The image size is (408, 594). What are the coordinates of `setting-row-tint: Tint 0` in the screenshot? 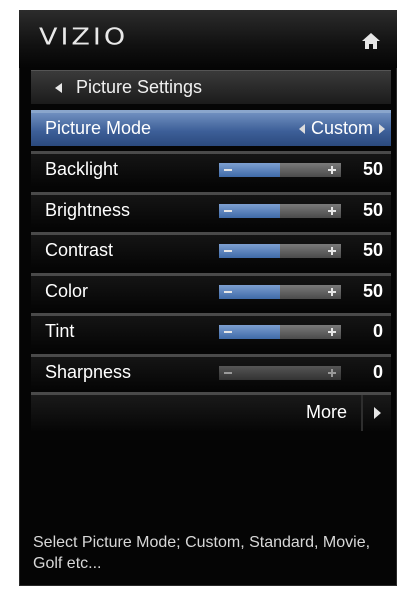 It's located at (211, 331).